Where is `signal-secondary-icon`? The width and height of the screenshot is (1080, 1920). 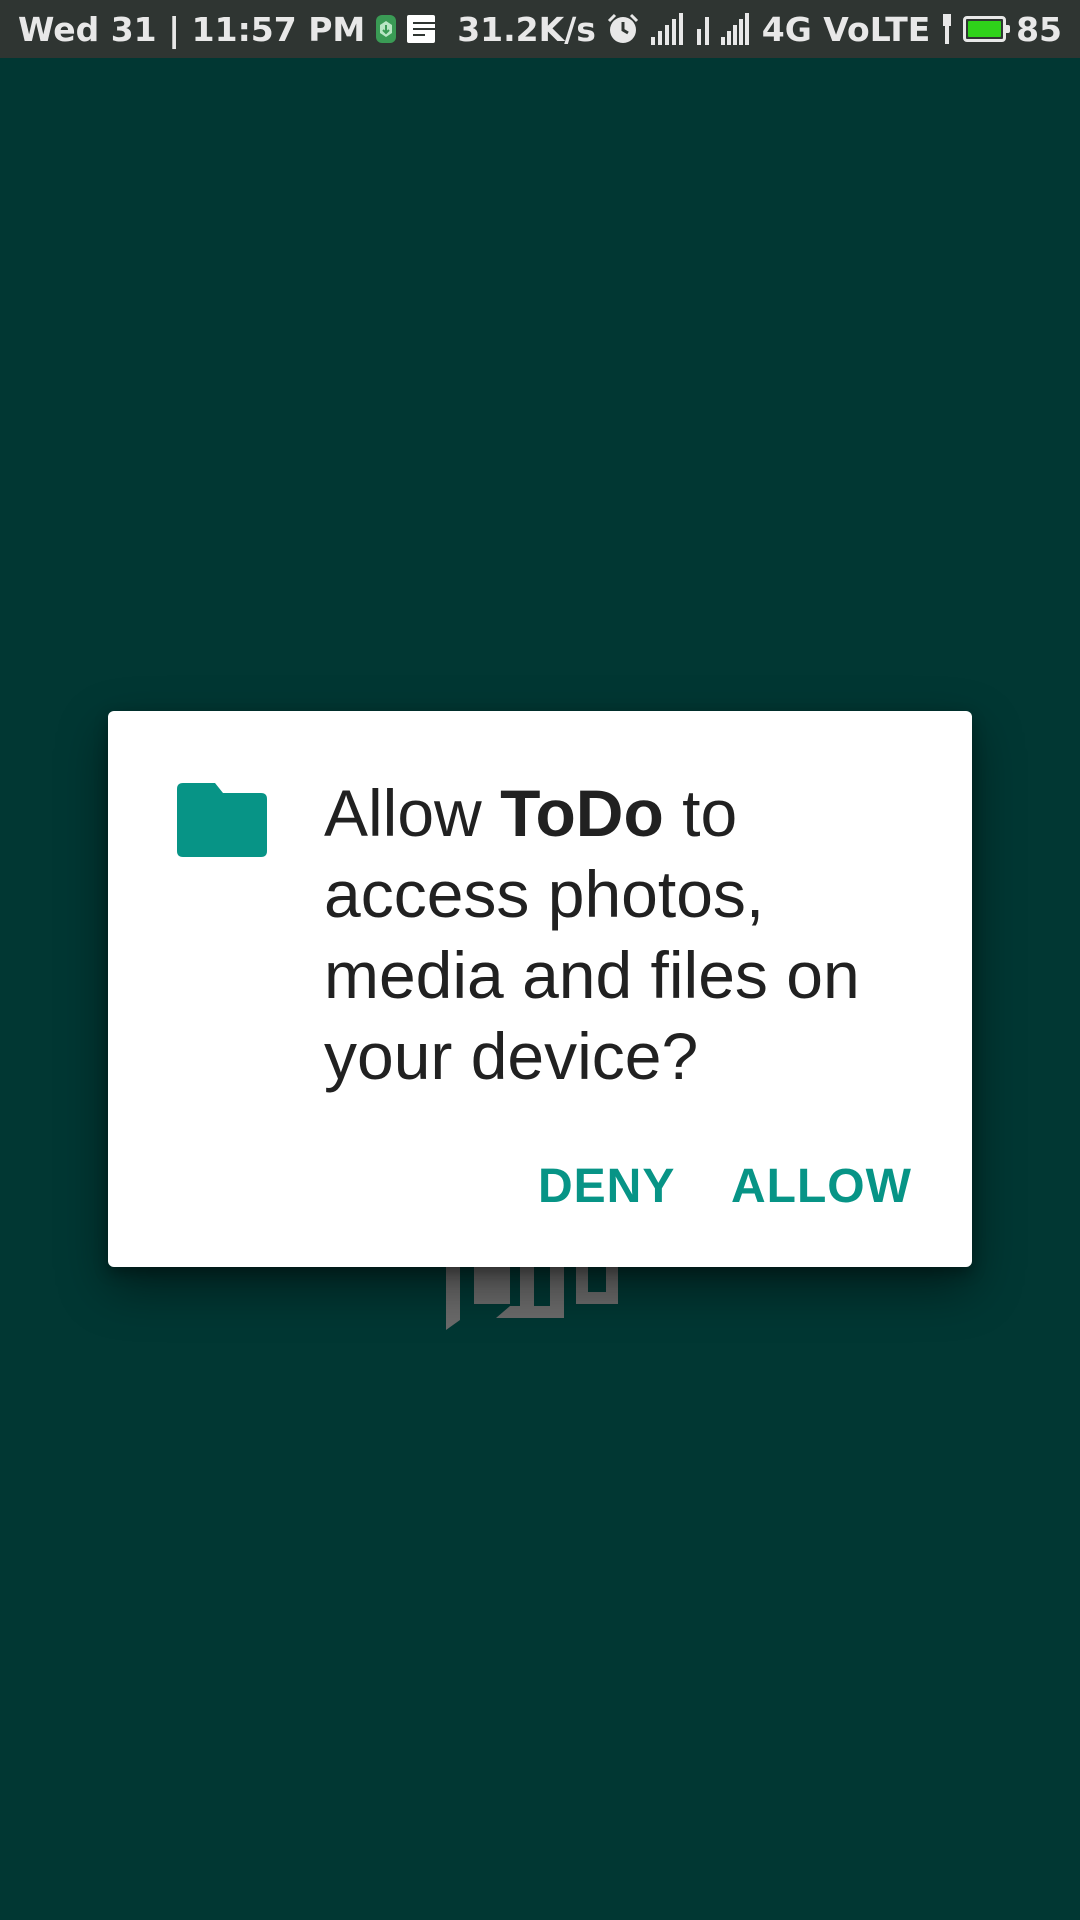
signal-secondary-icon is located at coordinates (704, 29).